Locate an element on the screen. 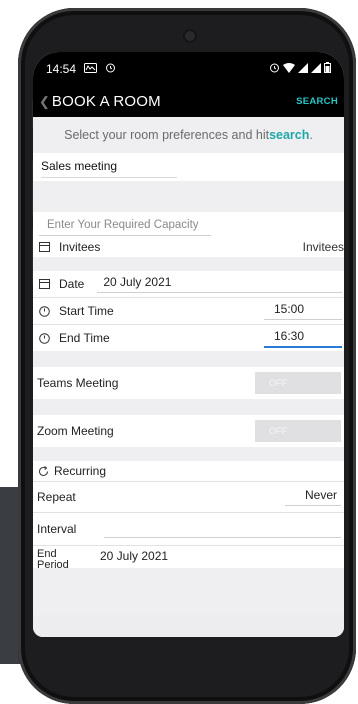  date-row: Date 20 July 2021 is located at coordinates (188, 284).